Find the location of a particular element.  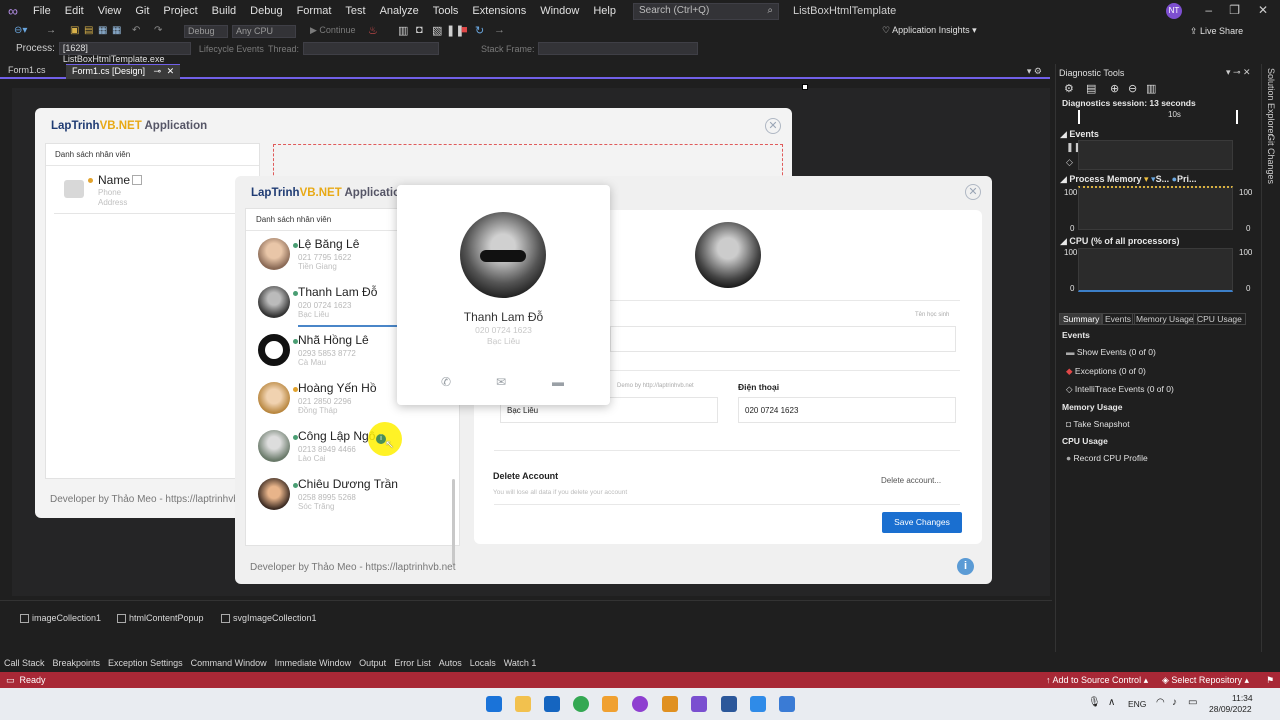

process-combo: [1628] ListBoxHtmlTemplate.exe is located at coordinates (124, 53).